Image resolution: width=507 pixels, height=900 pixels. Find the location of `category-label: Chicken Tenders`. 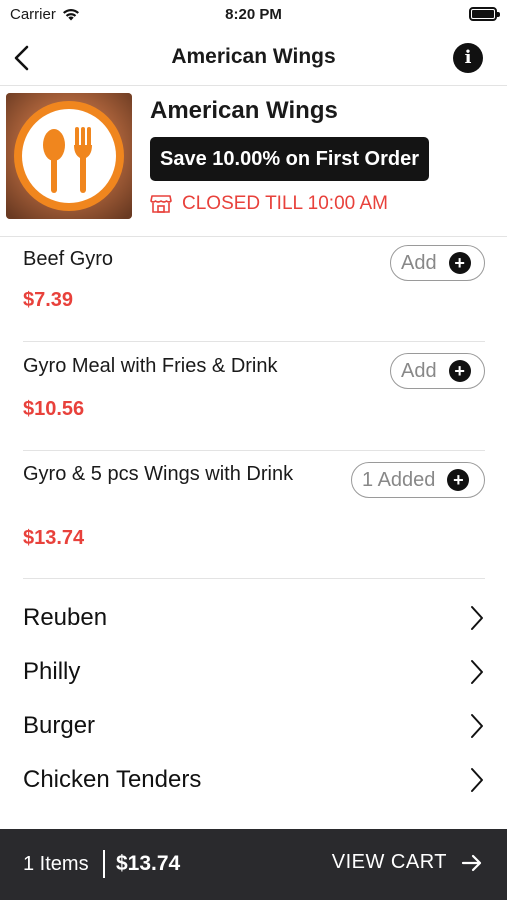

category-label: Chicken Tenders is located at coordinates (112, 779).